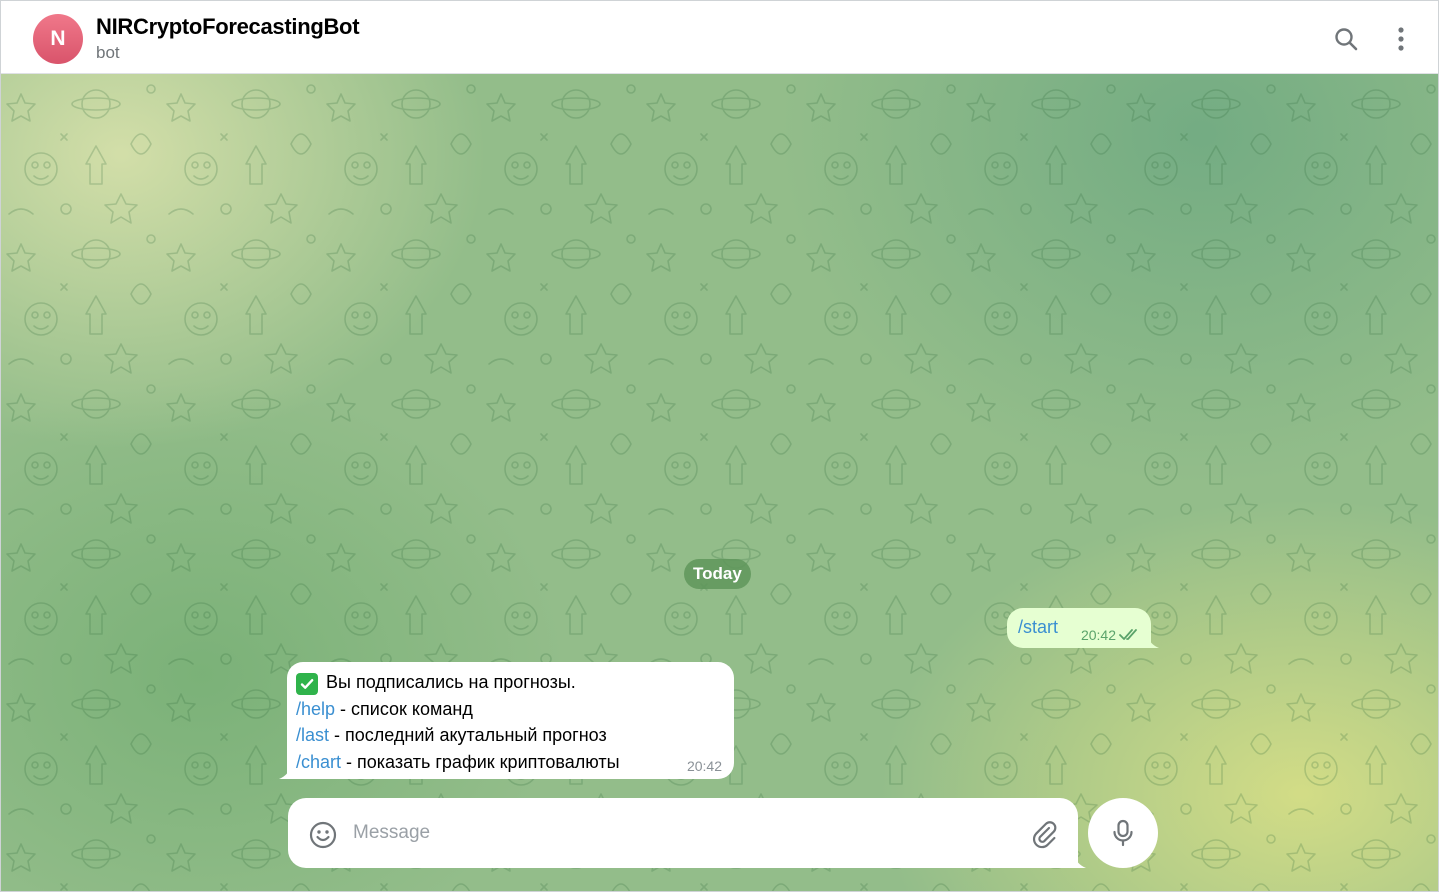  Describe the element at coordinates (683, 833) in the screenshot. I see `message-input` at that location.